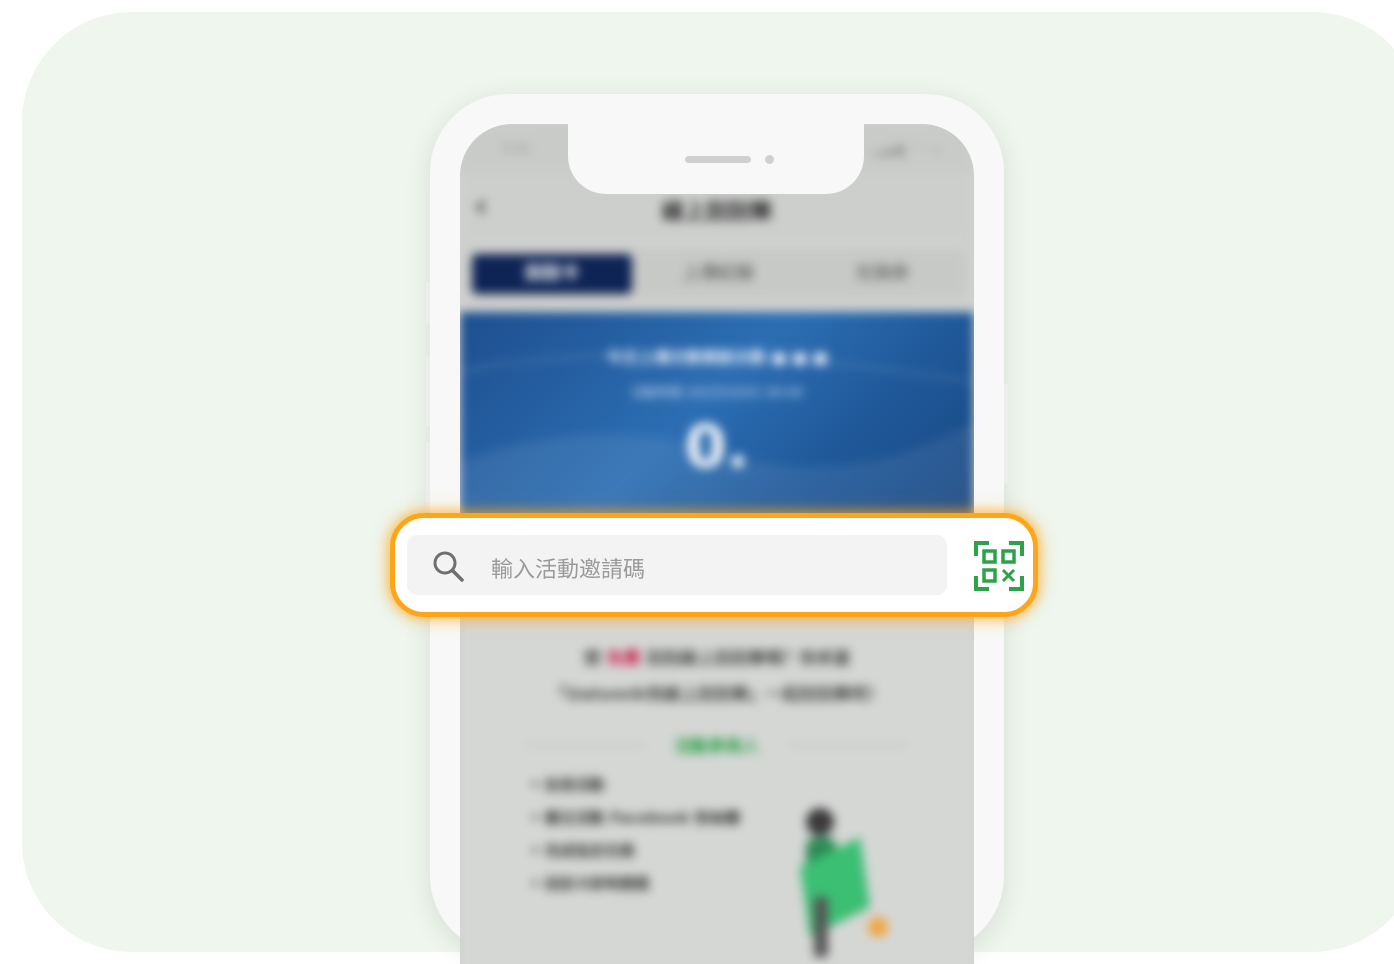 The image size is (1394, 964). What do you see at coordinates (517, 149) in the screenshot?
I see `status-time: 9:41` at bounding box center [517, 149].